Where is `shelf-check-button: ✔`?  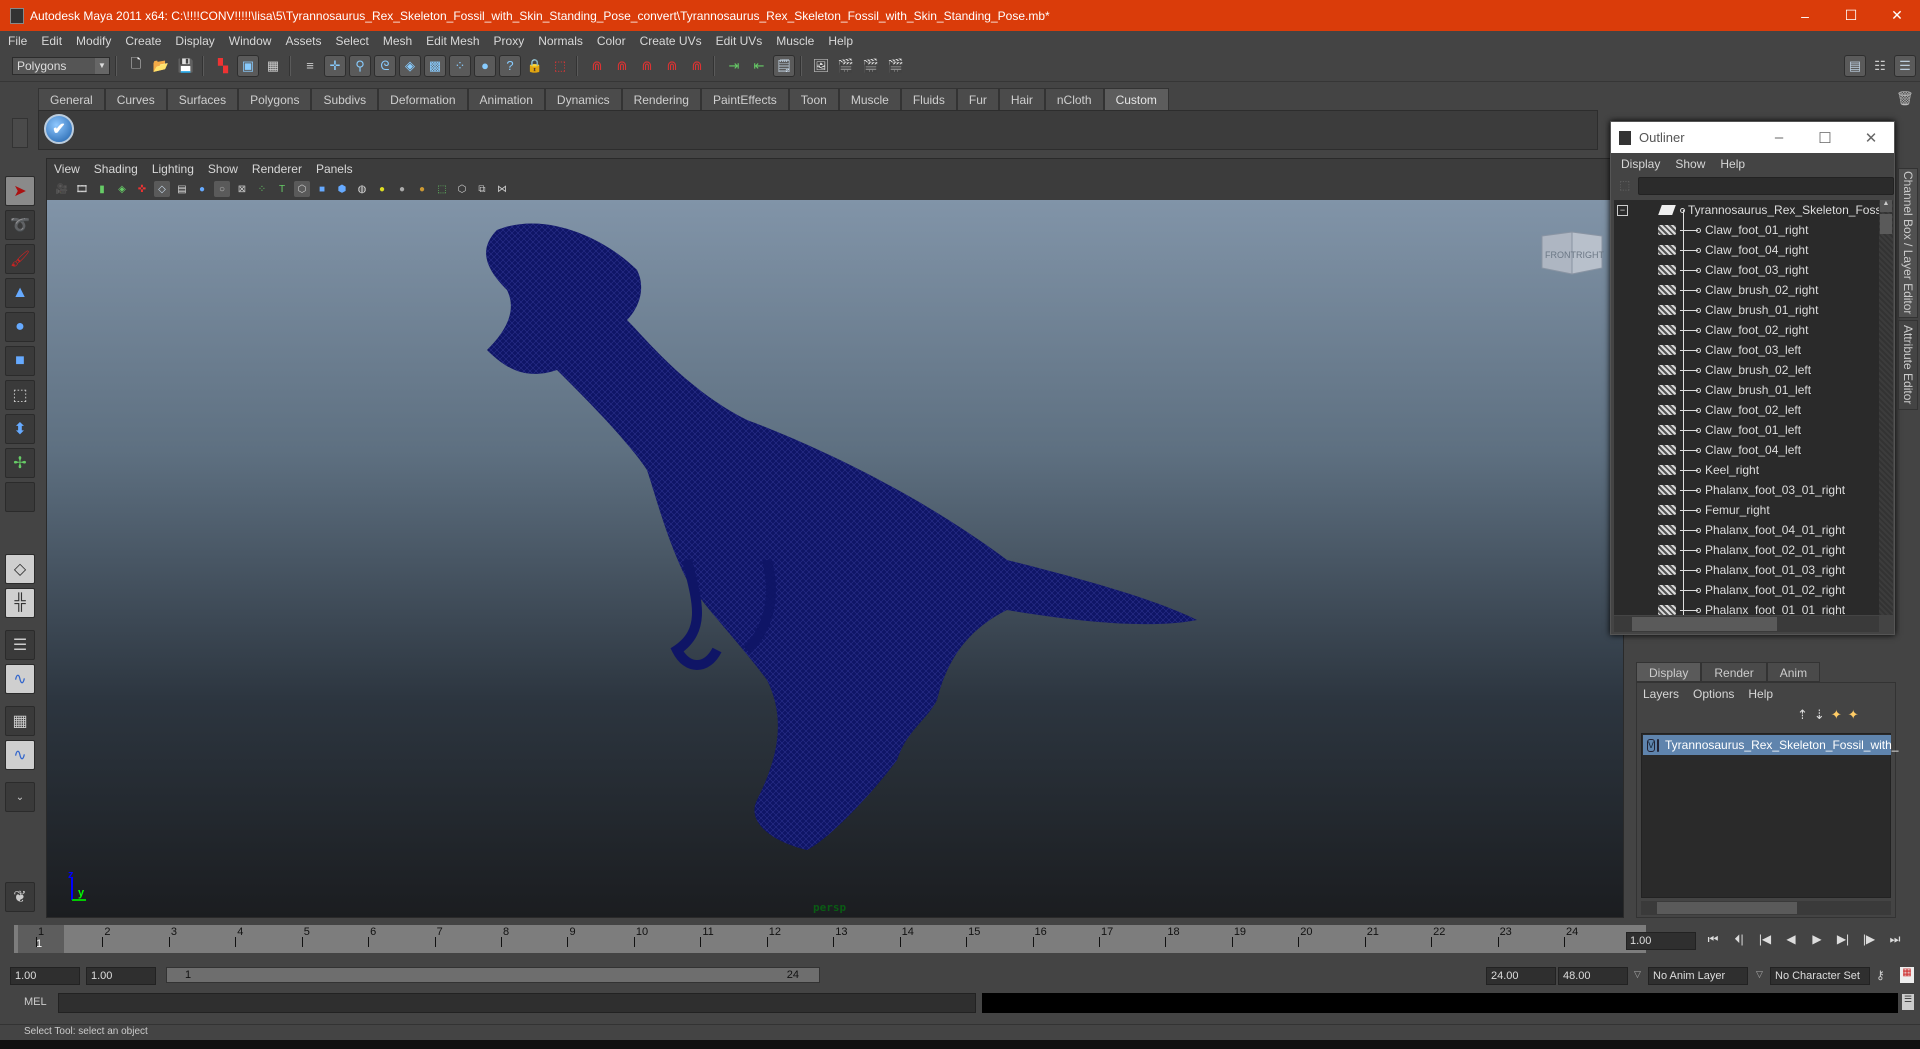 shelf-check-button: ✔ is located at coordinates (59, 129).